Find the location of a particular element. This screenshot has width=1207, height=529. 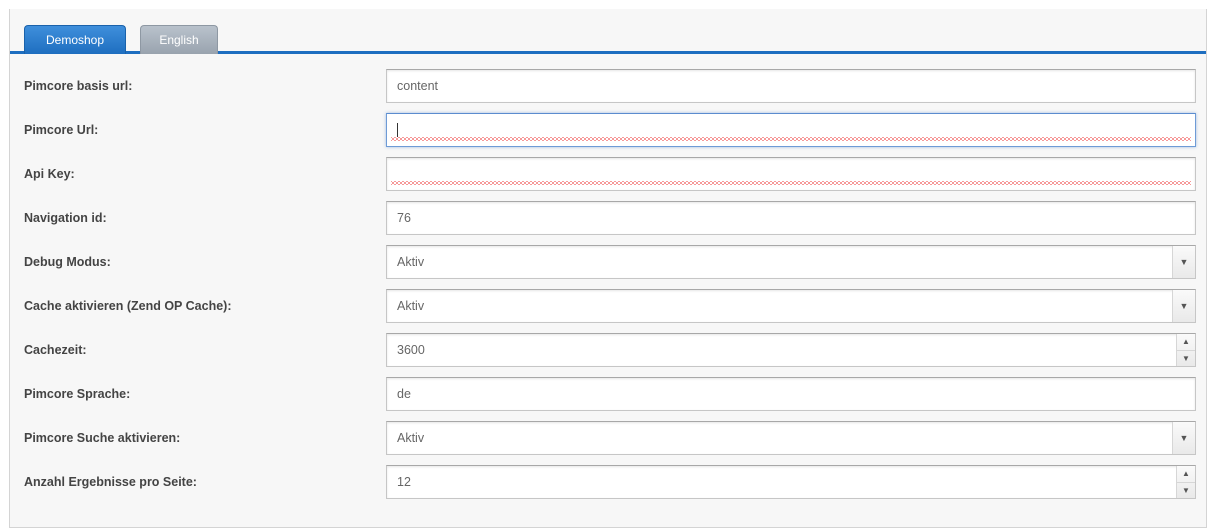

form-row-debug-modus: Debug Modus: Aktiv ▼ is located at coordinates (608, 262).